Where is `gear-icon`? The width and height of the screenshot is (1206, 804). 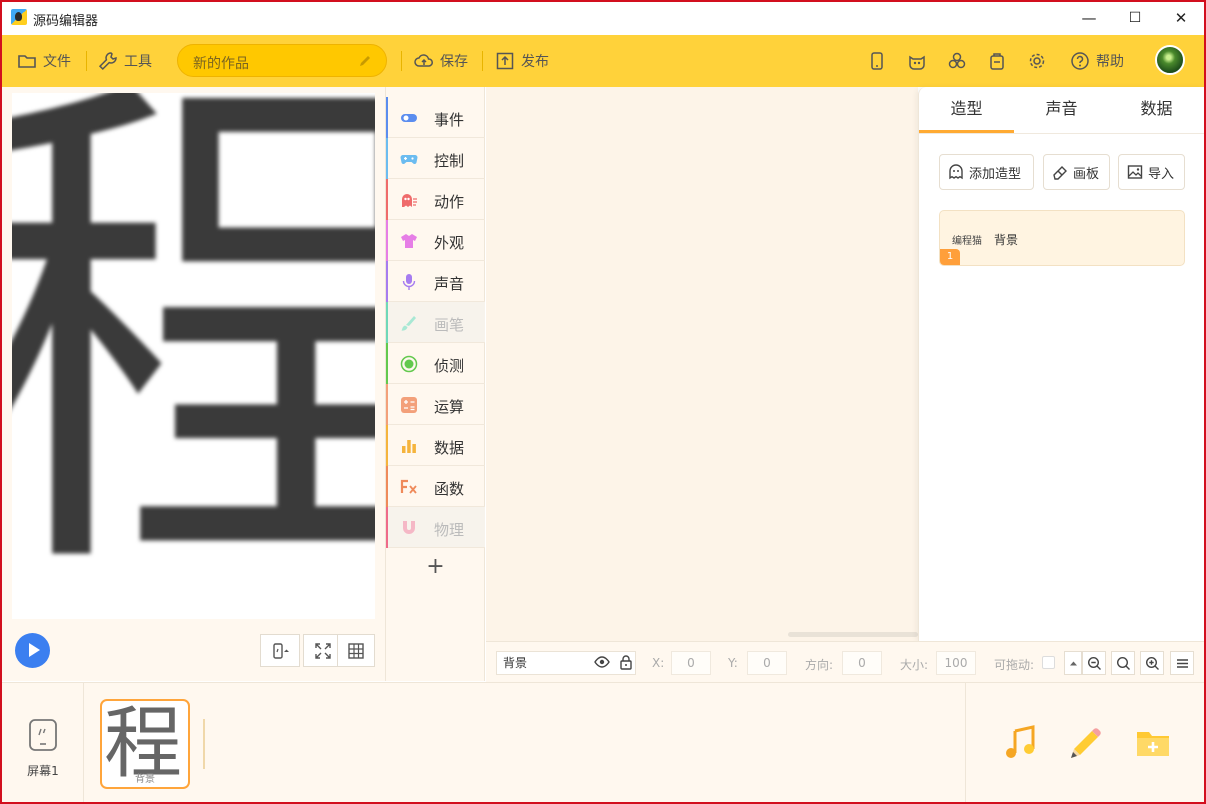 gear-icon is located at coordinates (1037, 61).